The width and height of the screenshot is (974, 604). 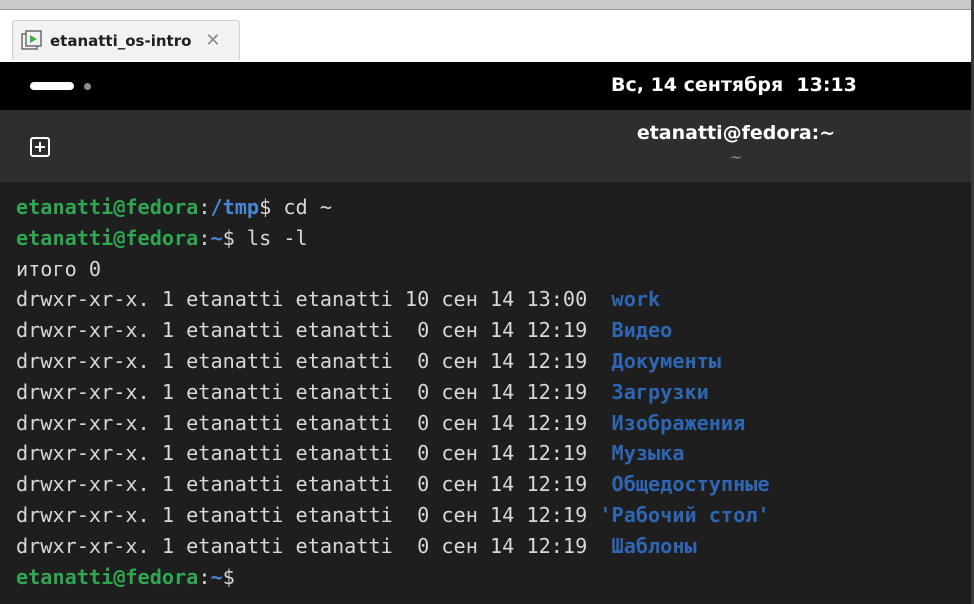 I want to click on close-tab-icon: ✕, so click(x=212, y=40).